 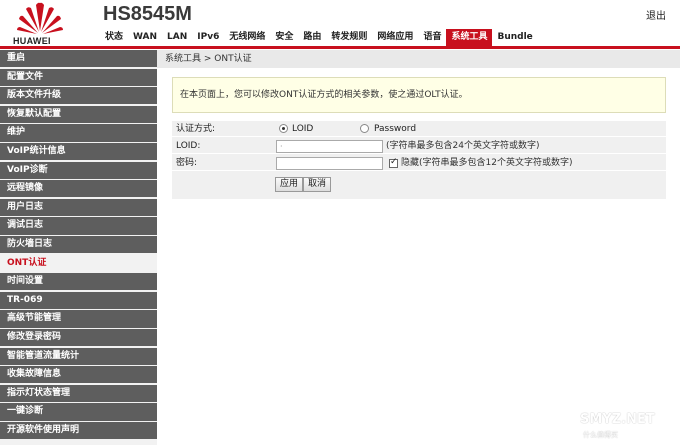 What do you see at coordinates (283, 128) in the screenshot?
I see `loid-radio` at bounding box center [283, 128].